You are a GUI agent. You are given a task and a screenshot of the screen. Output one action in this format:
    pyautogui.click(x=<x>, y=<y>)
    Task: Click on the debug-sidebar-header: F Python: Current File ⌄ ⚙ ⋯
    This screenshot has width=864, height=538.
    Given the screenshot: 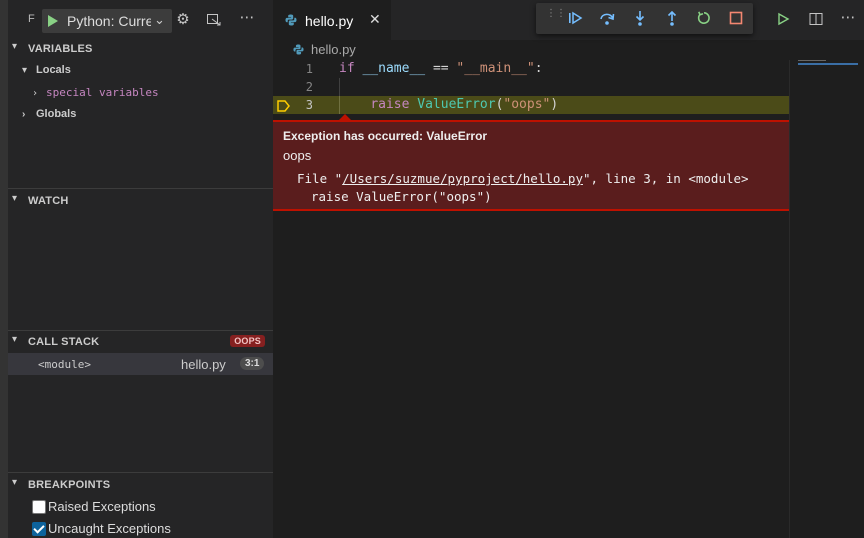 What is the action you would take?
    pyautogui.click(x=140, y=20)
    